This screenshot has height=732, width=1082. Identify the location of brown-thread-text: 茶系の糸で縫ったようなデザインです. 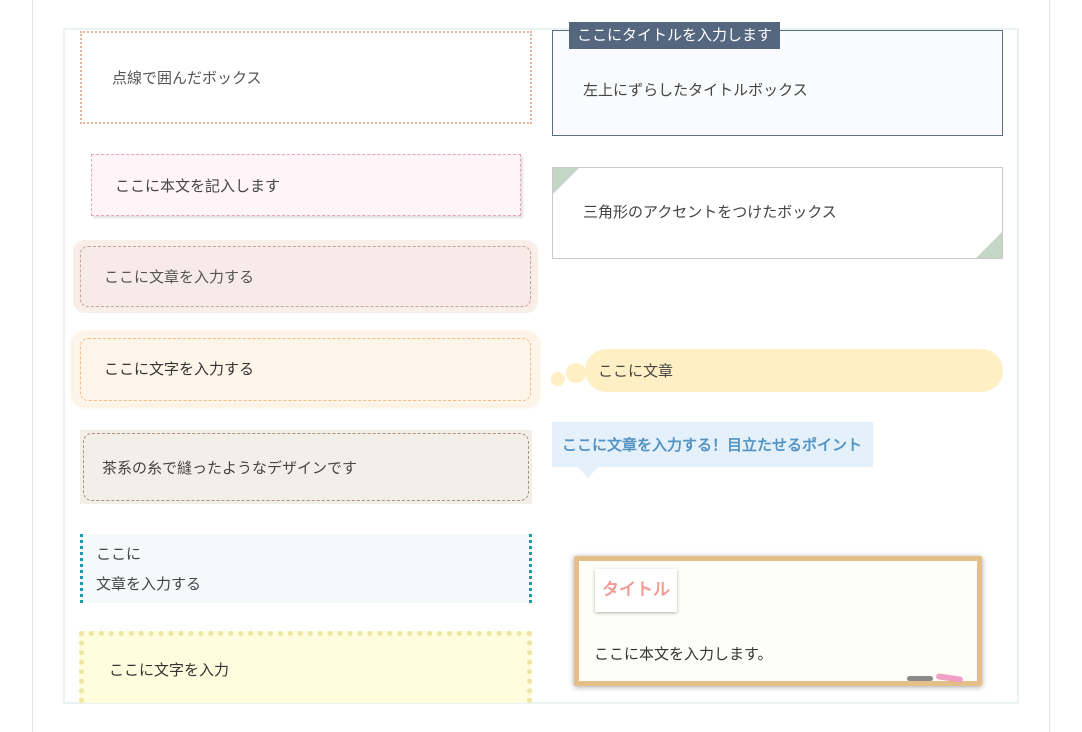
(230, 468).